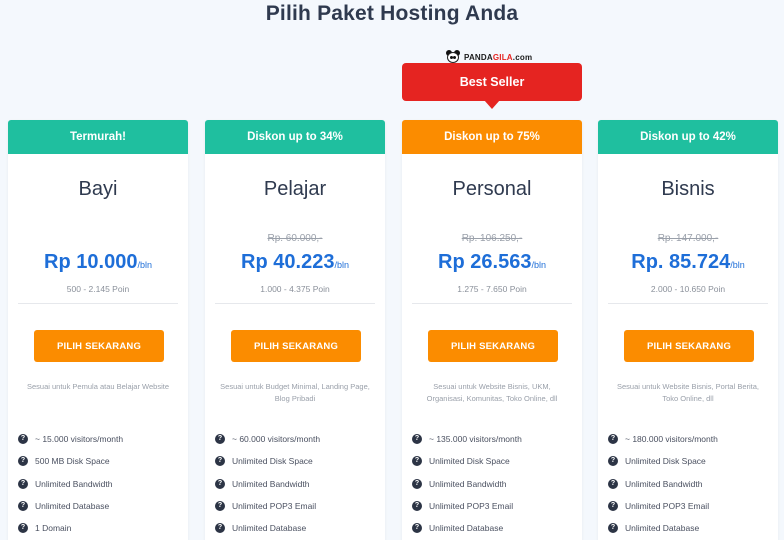 The width and height of the screenshot is (784, 540). What do you see at coordinates (688, 238) in the screenshot?
I see `plan-old-price: Rp. 147.000,-` at bounding box center [688, 238].